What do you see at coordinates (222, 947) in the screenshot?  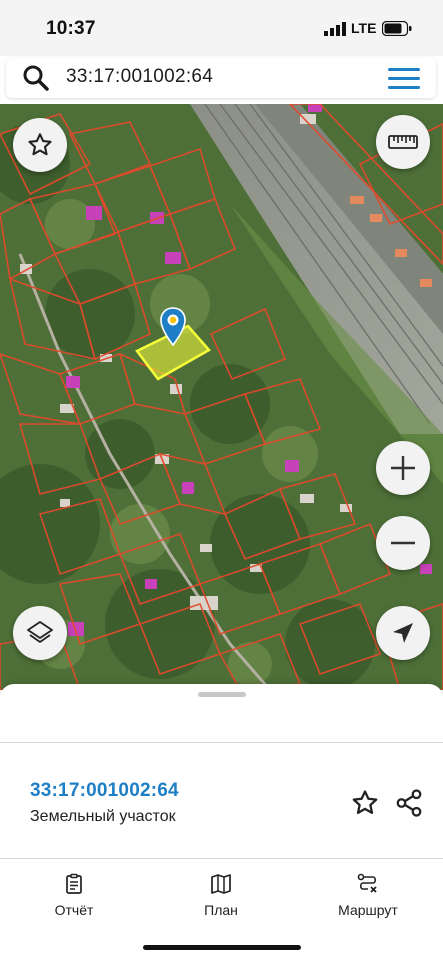 I see `home-indicator` at bounding box center [222, 947].